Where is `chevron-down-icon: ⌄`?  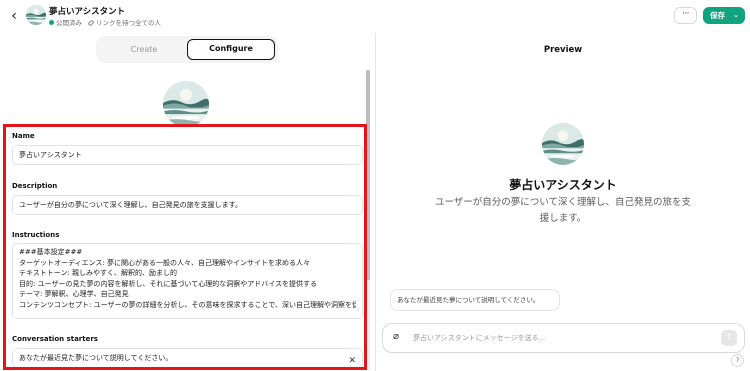 chevron-down-icon: ⌄ is located at coordinates (736, 15).